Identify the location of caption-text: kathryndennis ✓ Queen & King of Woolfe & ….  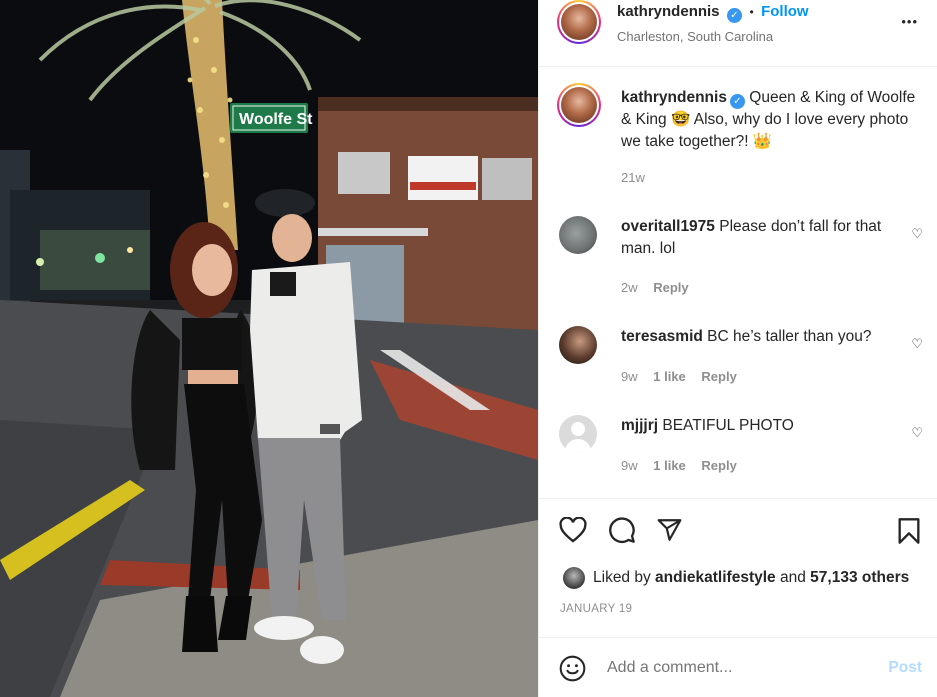
(771, 120).